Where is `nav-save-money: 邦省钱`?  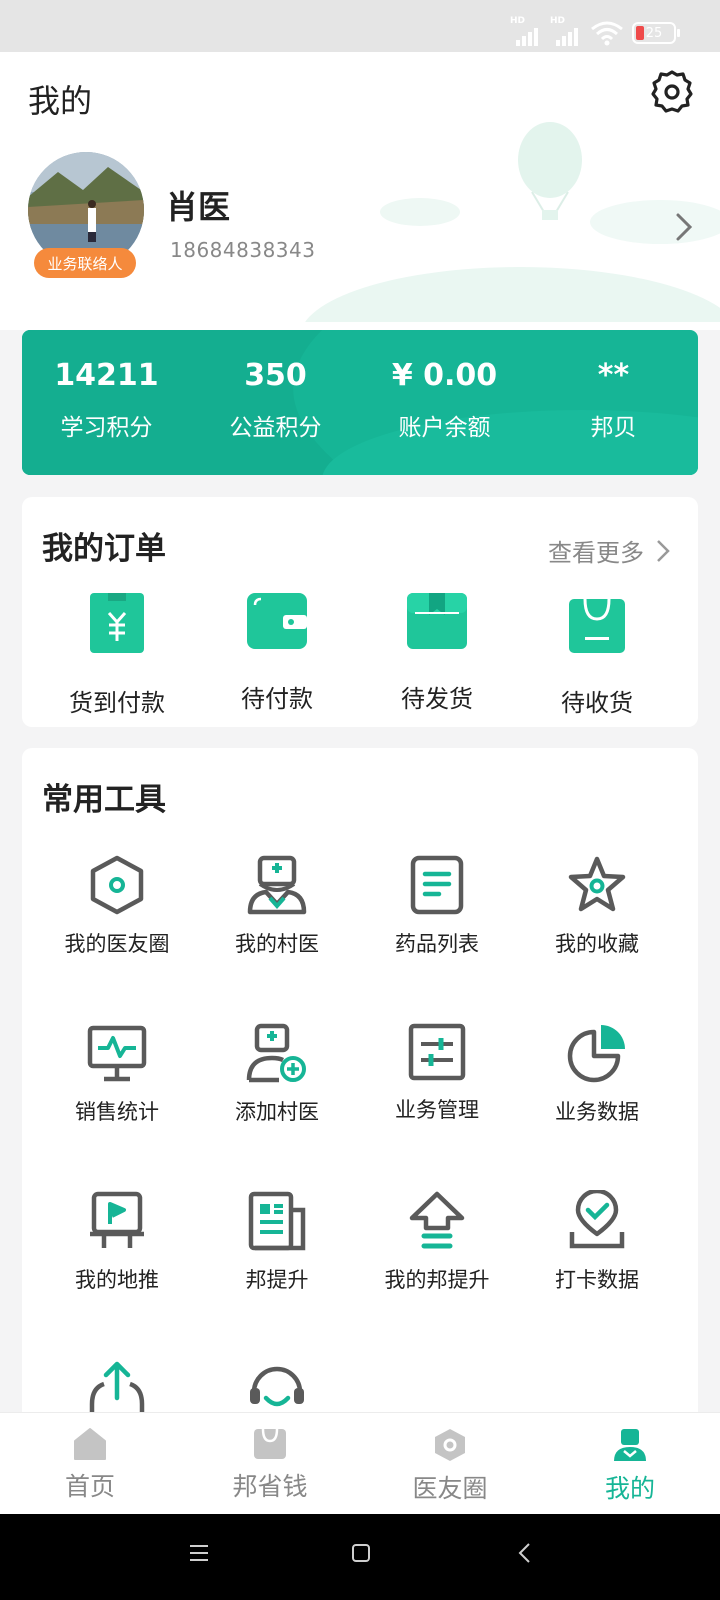 nav-save-money: 邦省钱 is located at coordinates (270, 1465).